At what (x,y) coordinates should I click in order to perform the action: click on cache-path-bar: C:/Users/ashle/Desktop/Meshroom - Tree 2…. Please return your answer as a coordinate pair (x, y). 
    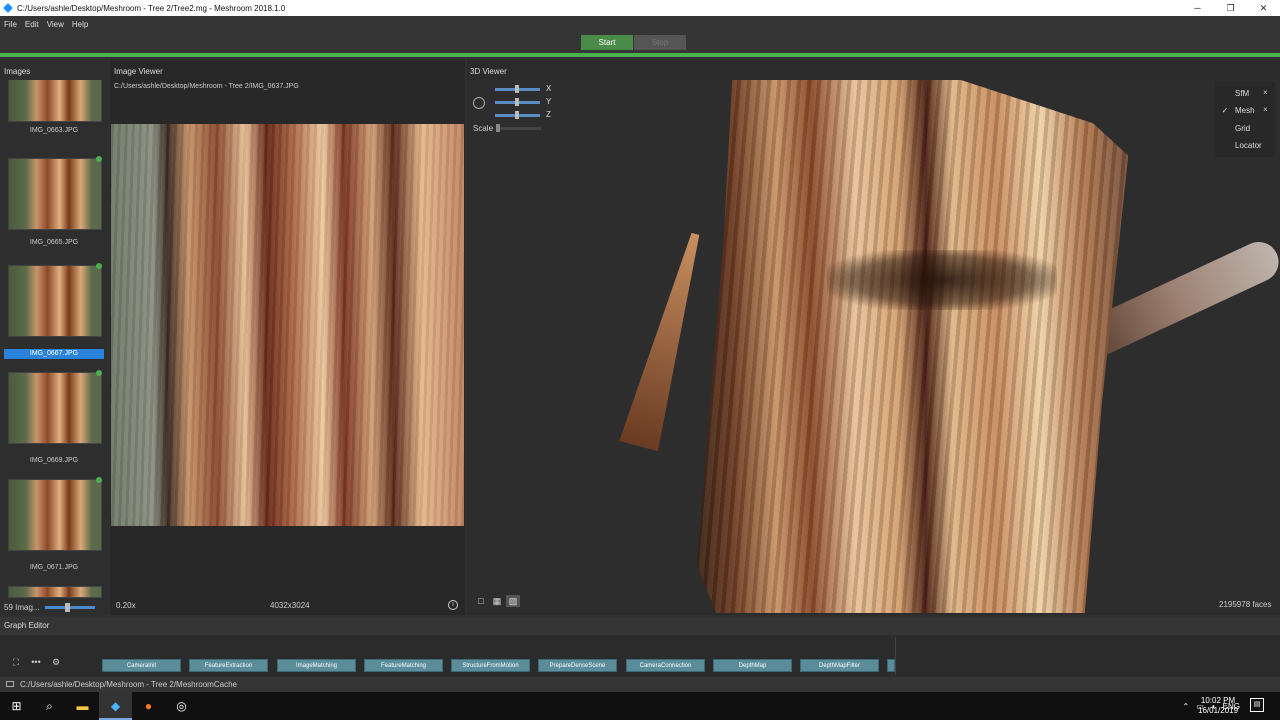
    Looking at the image, I should click on (640, 684).